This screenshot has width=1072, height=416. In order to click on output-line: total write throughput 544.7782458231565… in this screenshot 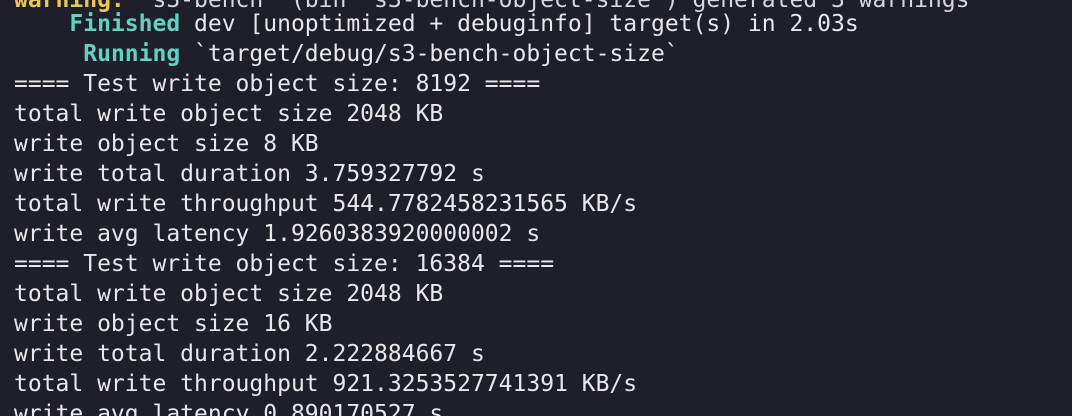, I will do `click(326, 204)`.